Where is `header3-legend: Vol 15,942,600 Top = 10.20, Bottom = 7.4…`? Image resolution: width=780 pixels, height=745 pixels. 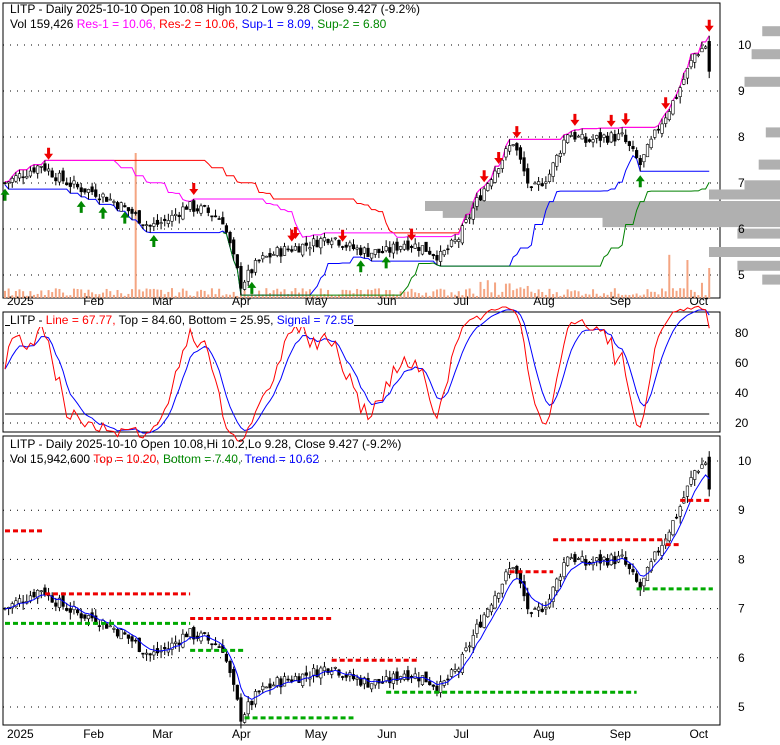 header3-legend: Vol 15,942,600 Top = 10.20, Bottom = 7.4… is located at coordinates (164, 459).